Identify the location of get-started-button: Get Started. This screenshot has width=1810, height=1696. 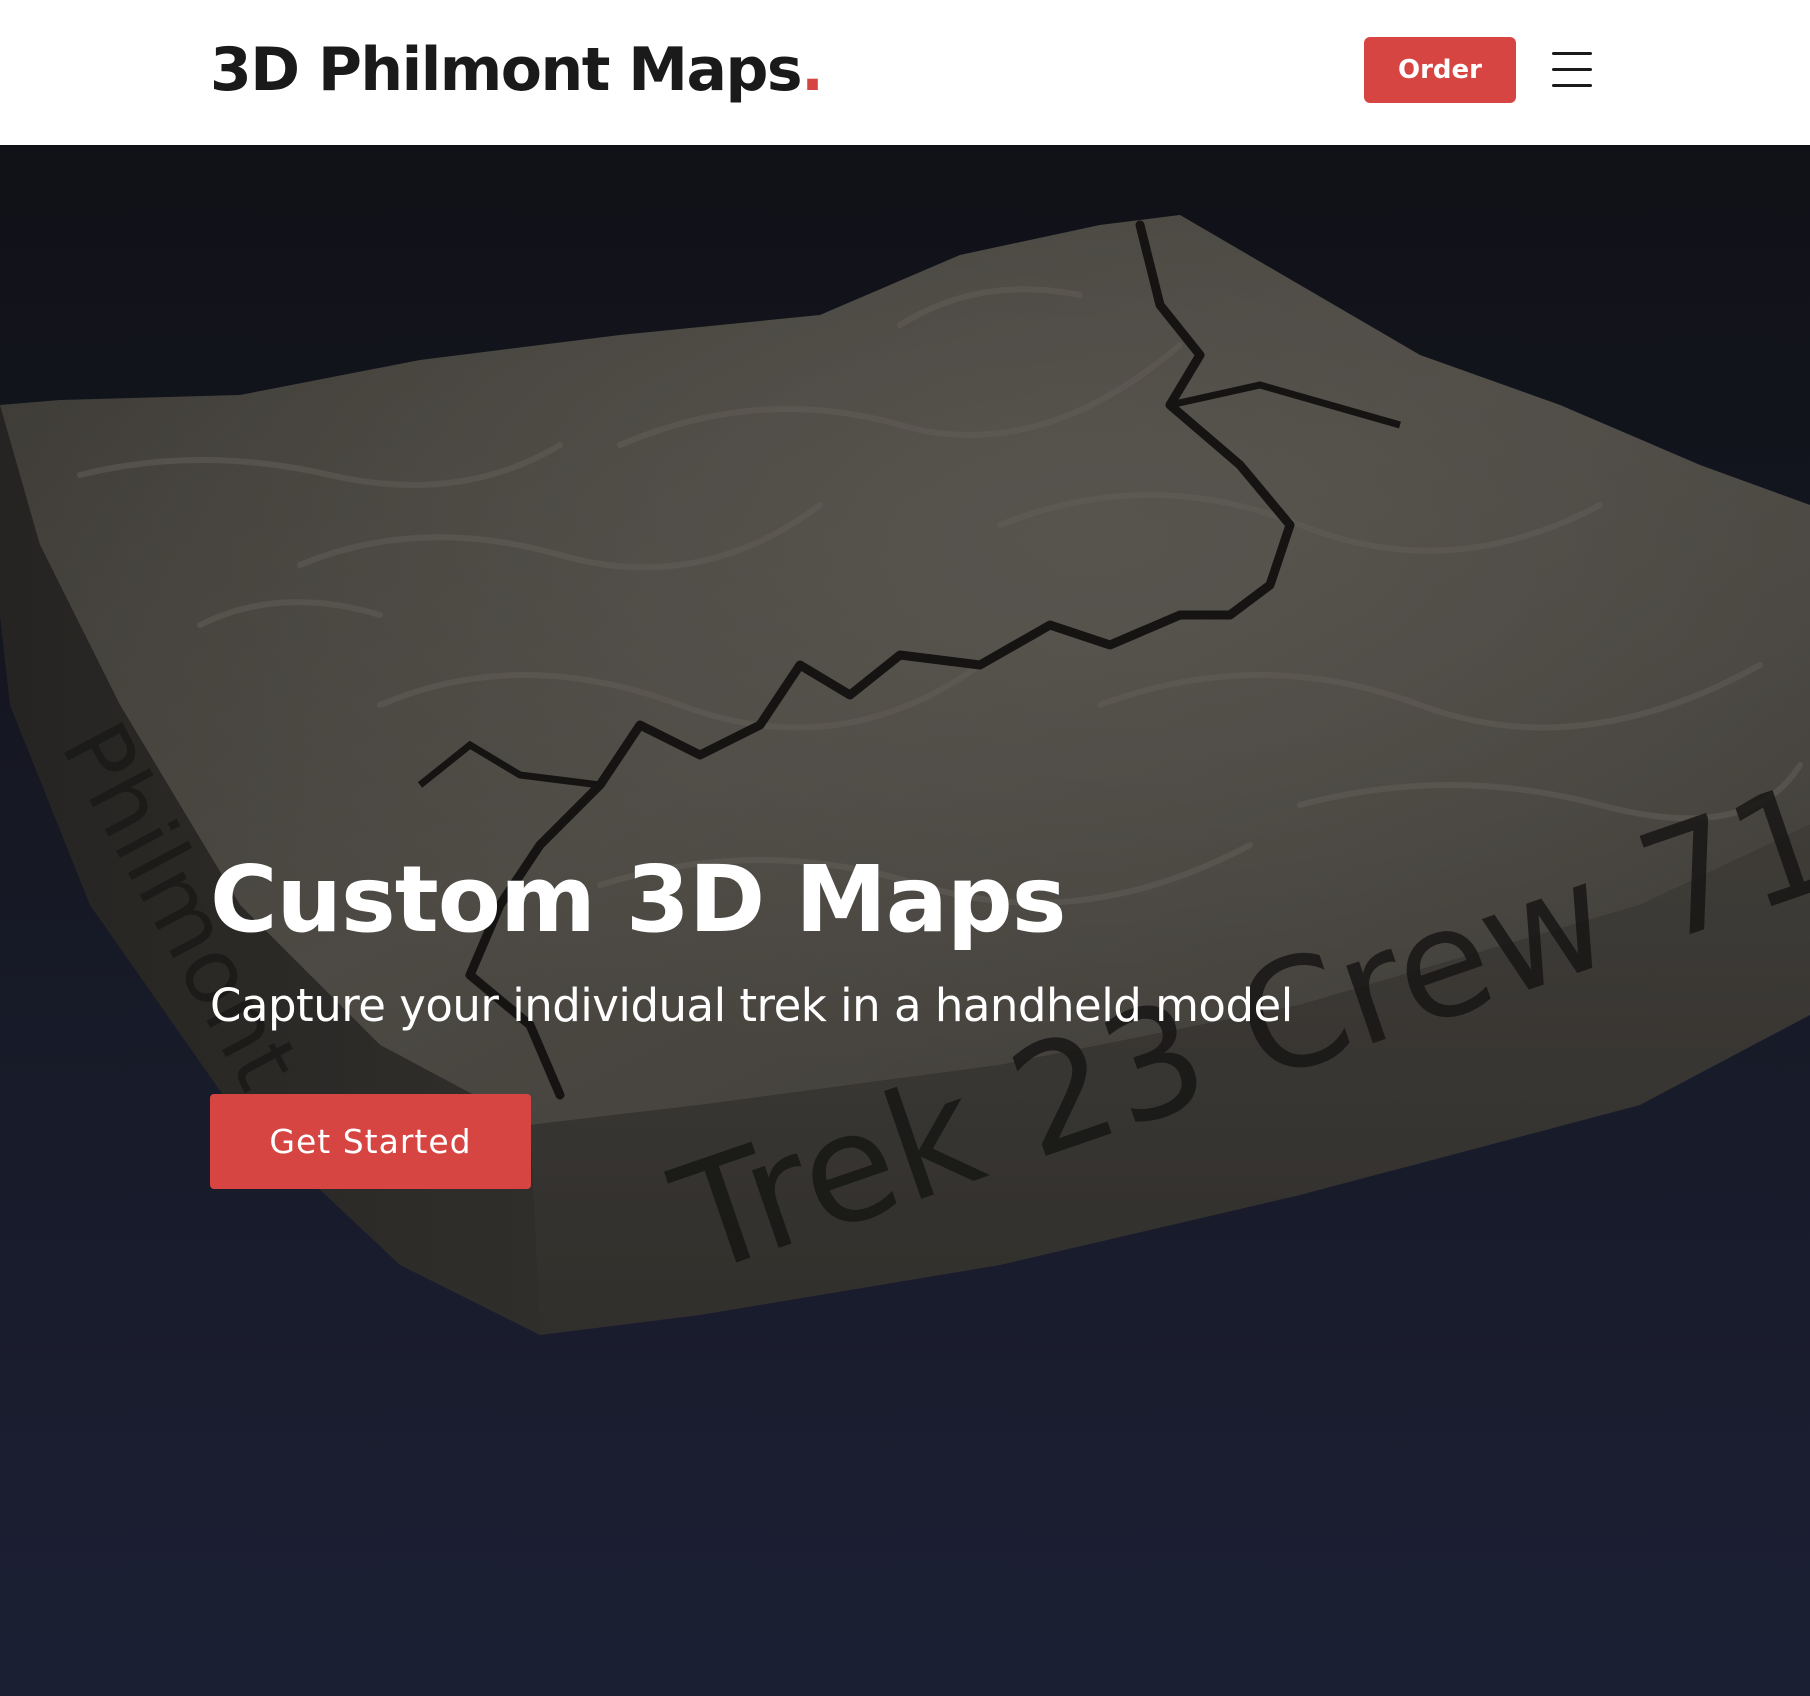
(370, 1141).